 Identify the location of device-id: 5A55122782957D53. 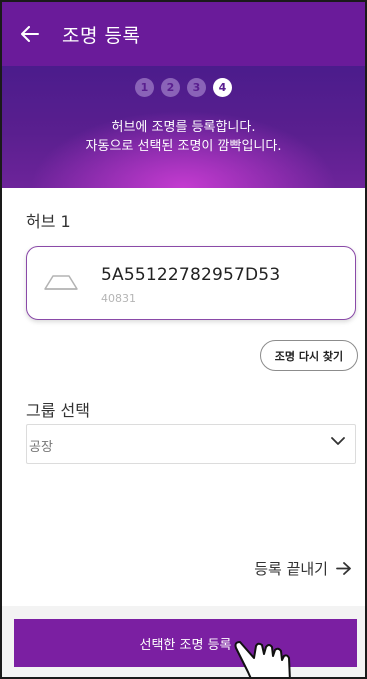
(191, 275).